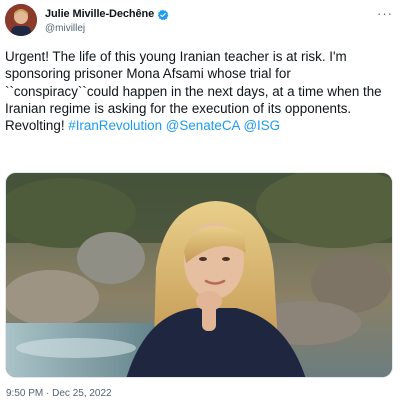 This screenshot has width=400, height=410. I want to click on more-options-icon: ···, so click(385, 13).